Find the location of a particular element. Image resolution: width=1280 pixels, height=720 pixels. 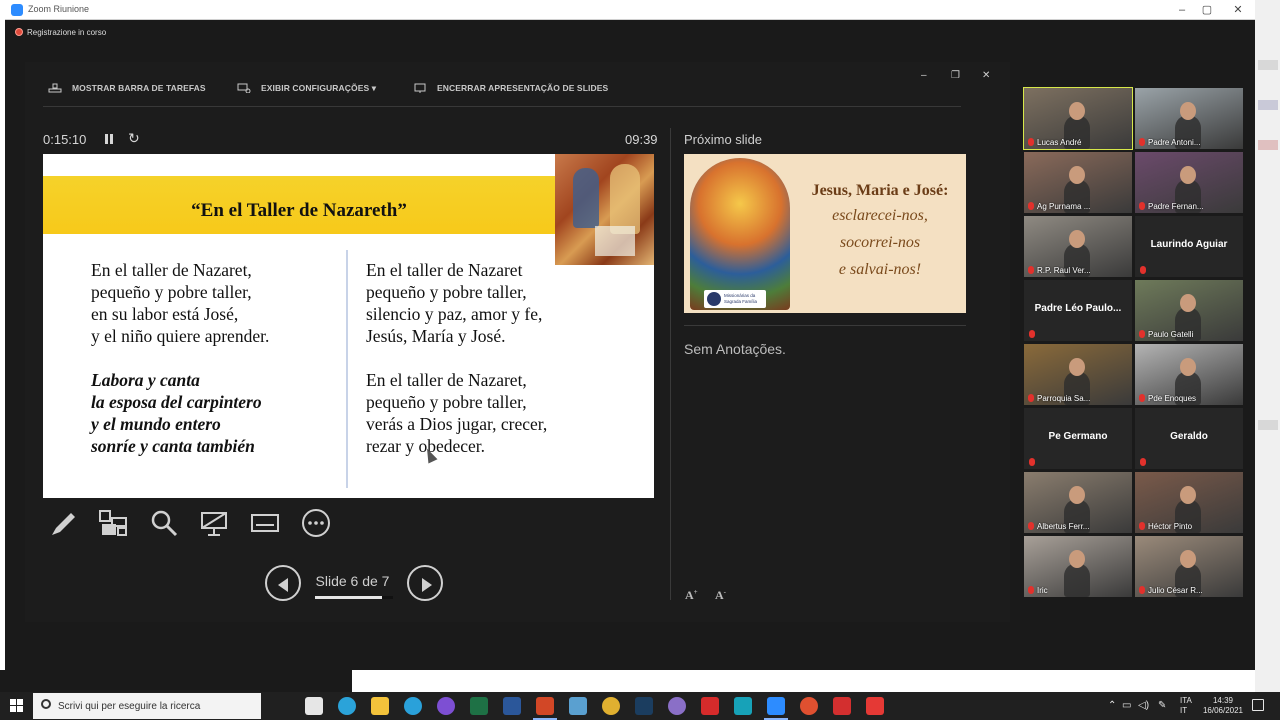

pen-tool-icon is located at coordinates (64, 523).